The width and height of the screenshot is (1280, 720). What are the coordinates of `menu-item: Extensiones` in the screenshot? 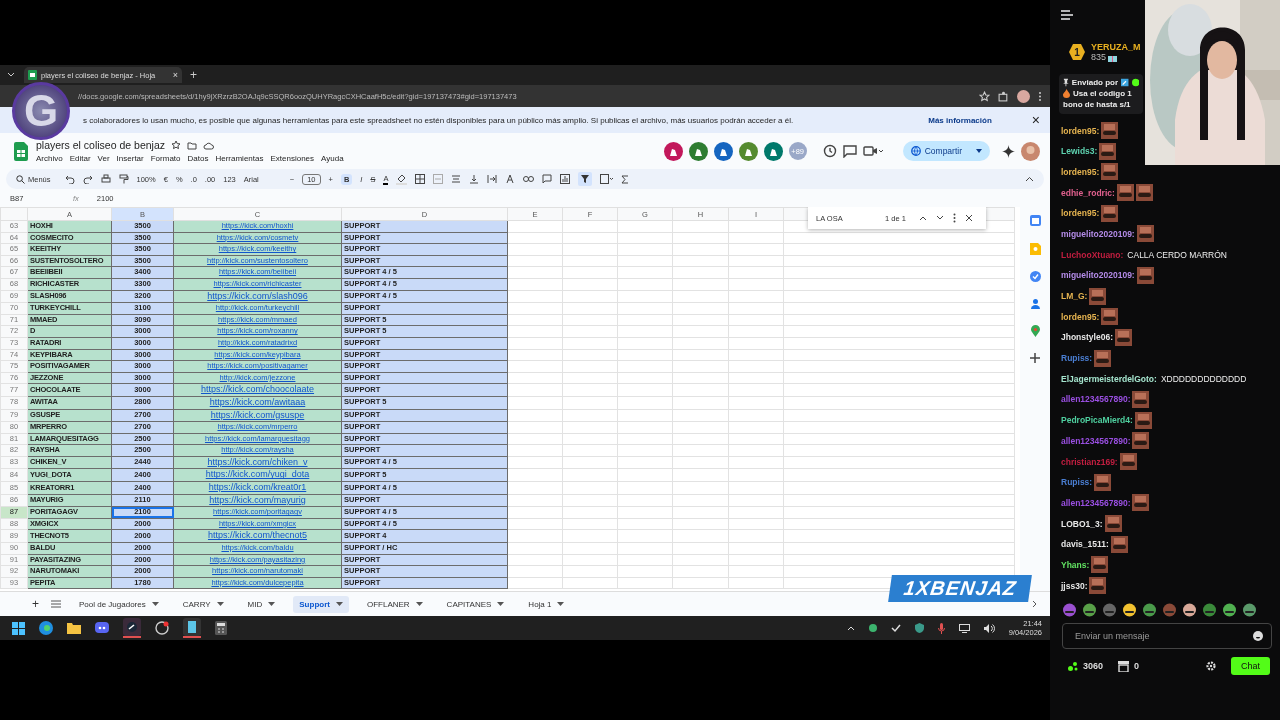 It's located at (292, 158).